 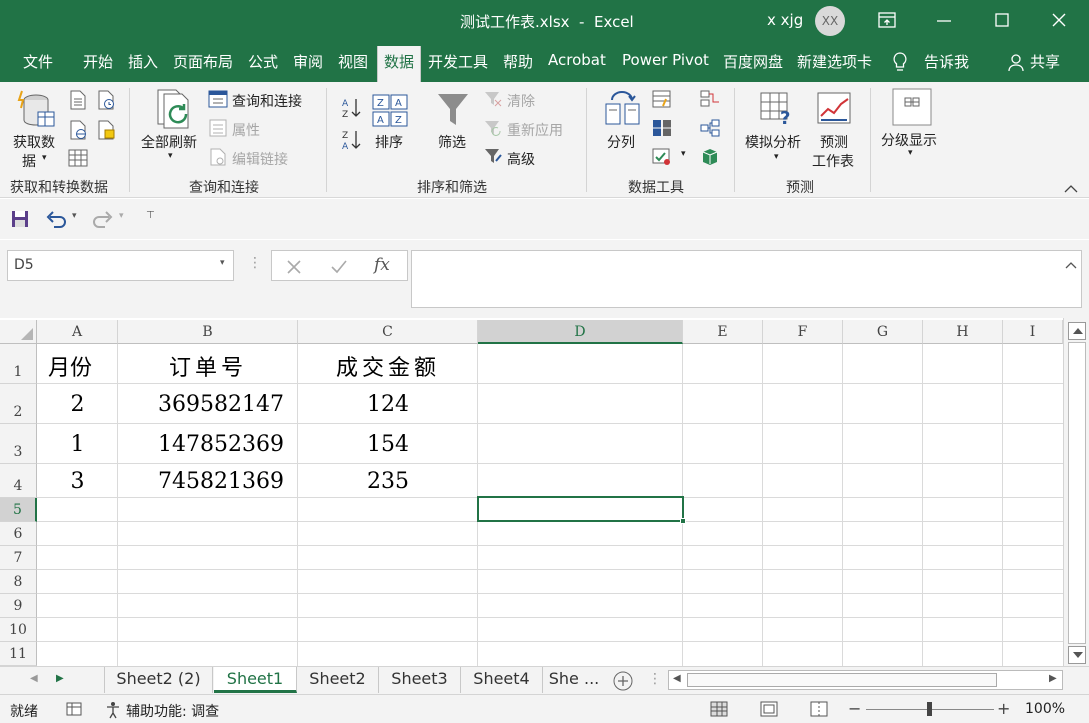 What do you see at coordinates (388, 481) in the screenshot?
I see `cell-c4: 235` at bounding box center [388, 481].